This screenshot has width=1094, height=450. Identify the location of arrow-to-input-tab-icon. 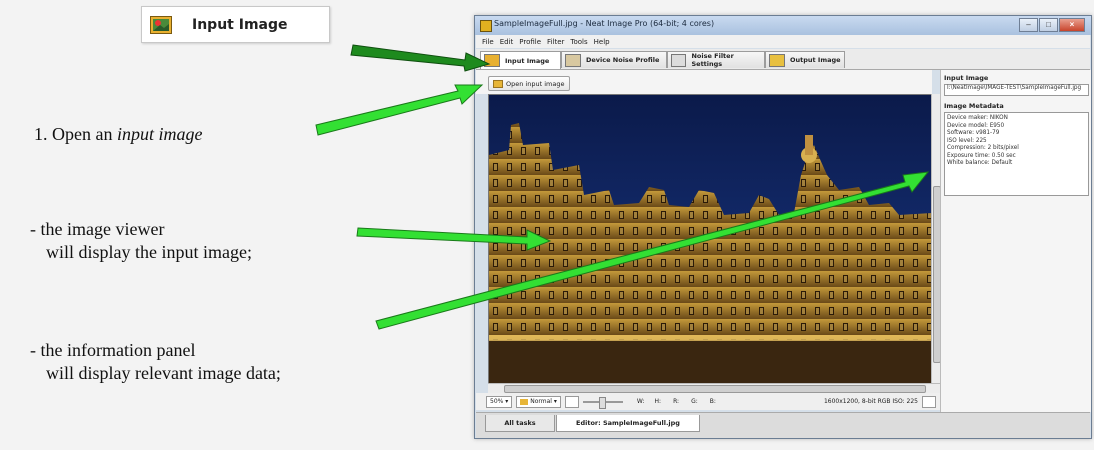
(420, 58).